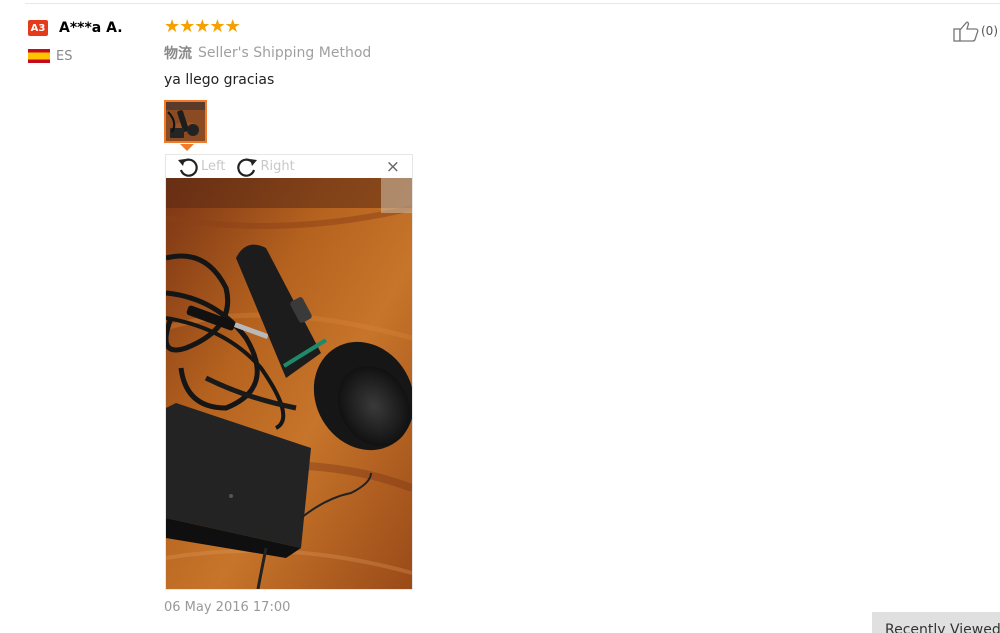 This screenshot has width=1000, height=633. Describe the element at coordinates (178, 54) in the screenshot. I see `shipping-label: 物流` at that location.